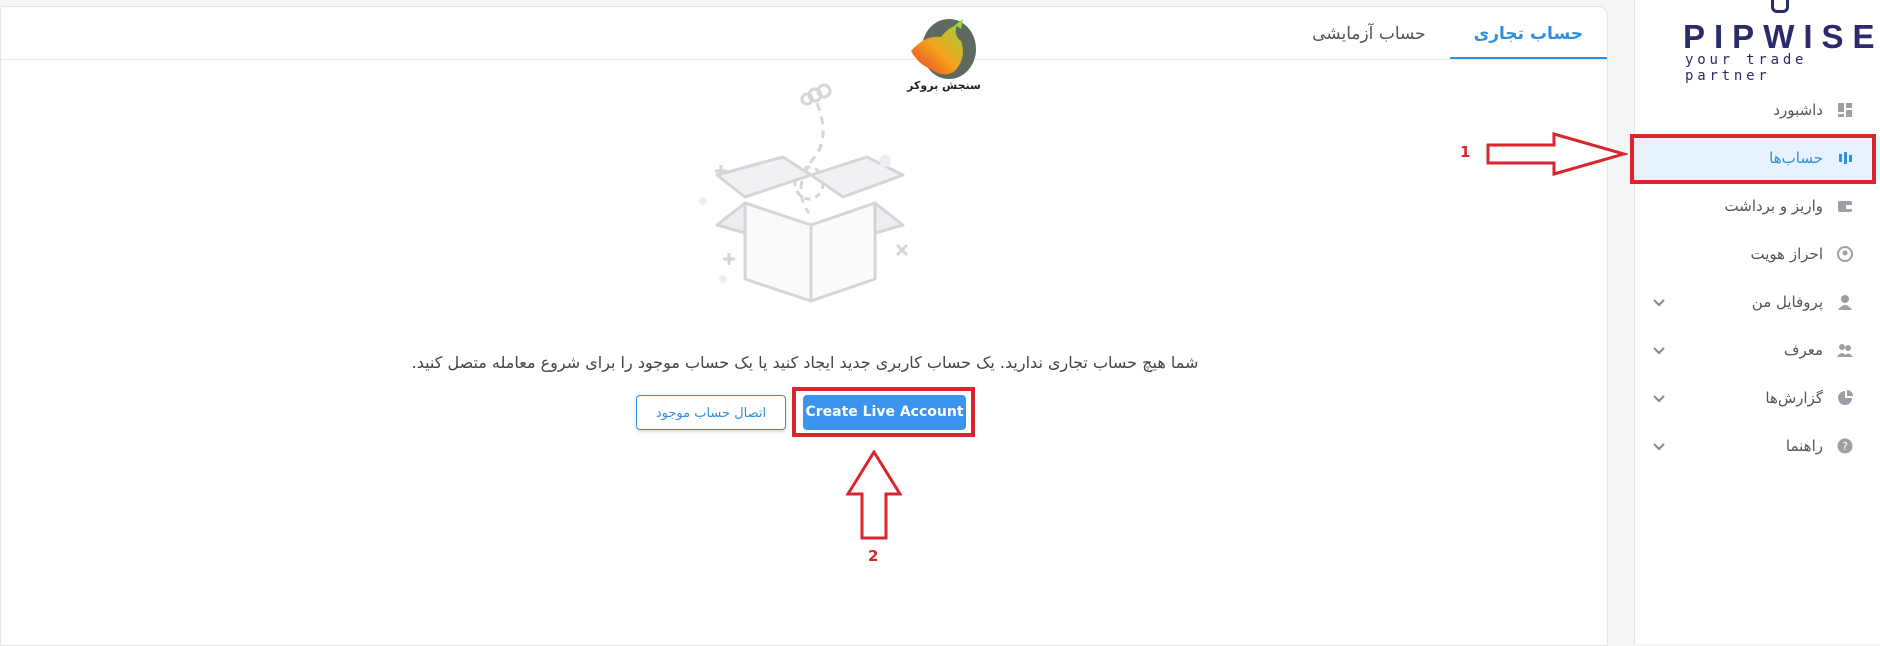 Image resolution: width=1880 pixels, height=646 pixels. Describe the element at coordinates (1528, 33) in the screenshot. I see `tab-live-account: حساب تجاری` at that location.